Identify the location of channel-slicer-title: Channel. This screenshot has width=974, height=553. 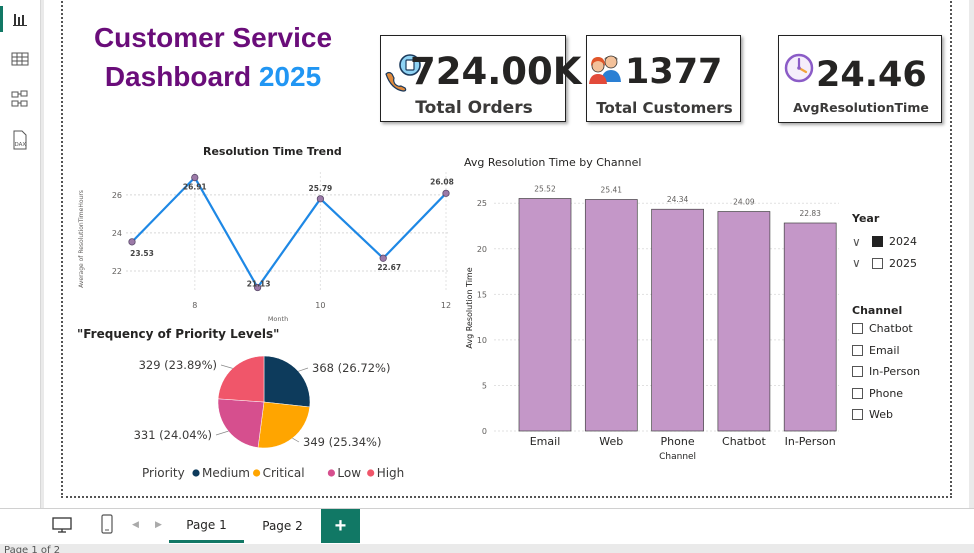
(877, 310).